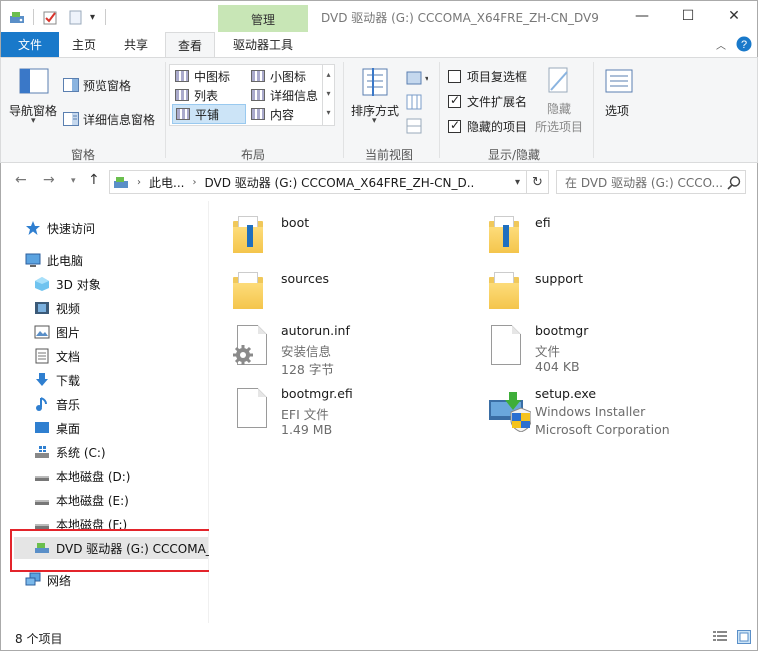 The width and height of the screenshot is (758, 651). I want to click on divider, so click(439, 110).